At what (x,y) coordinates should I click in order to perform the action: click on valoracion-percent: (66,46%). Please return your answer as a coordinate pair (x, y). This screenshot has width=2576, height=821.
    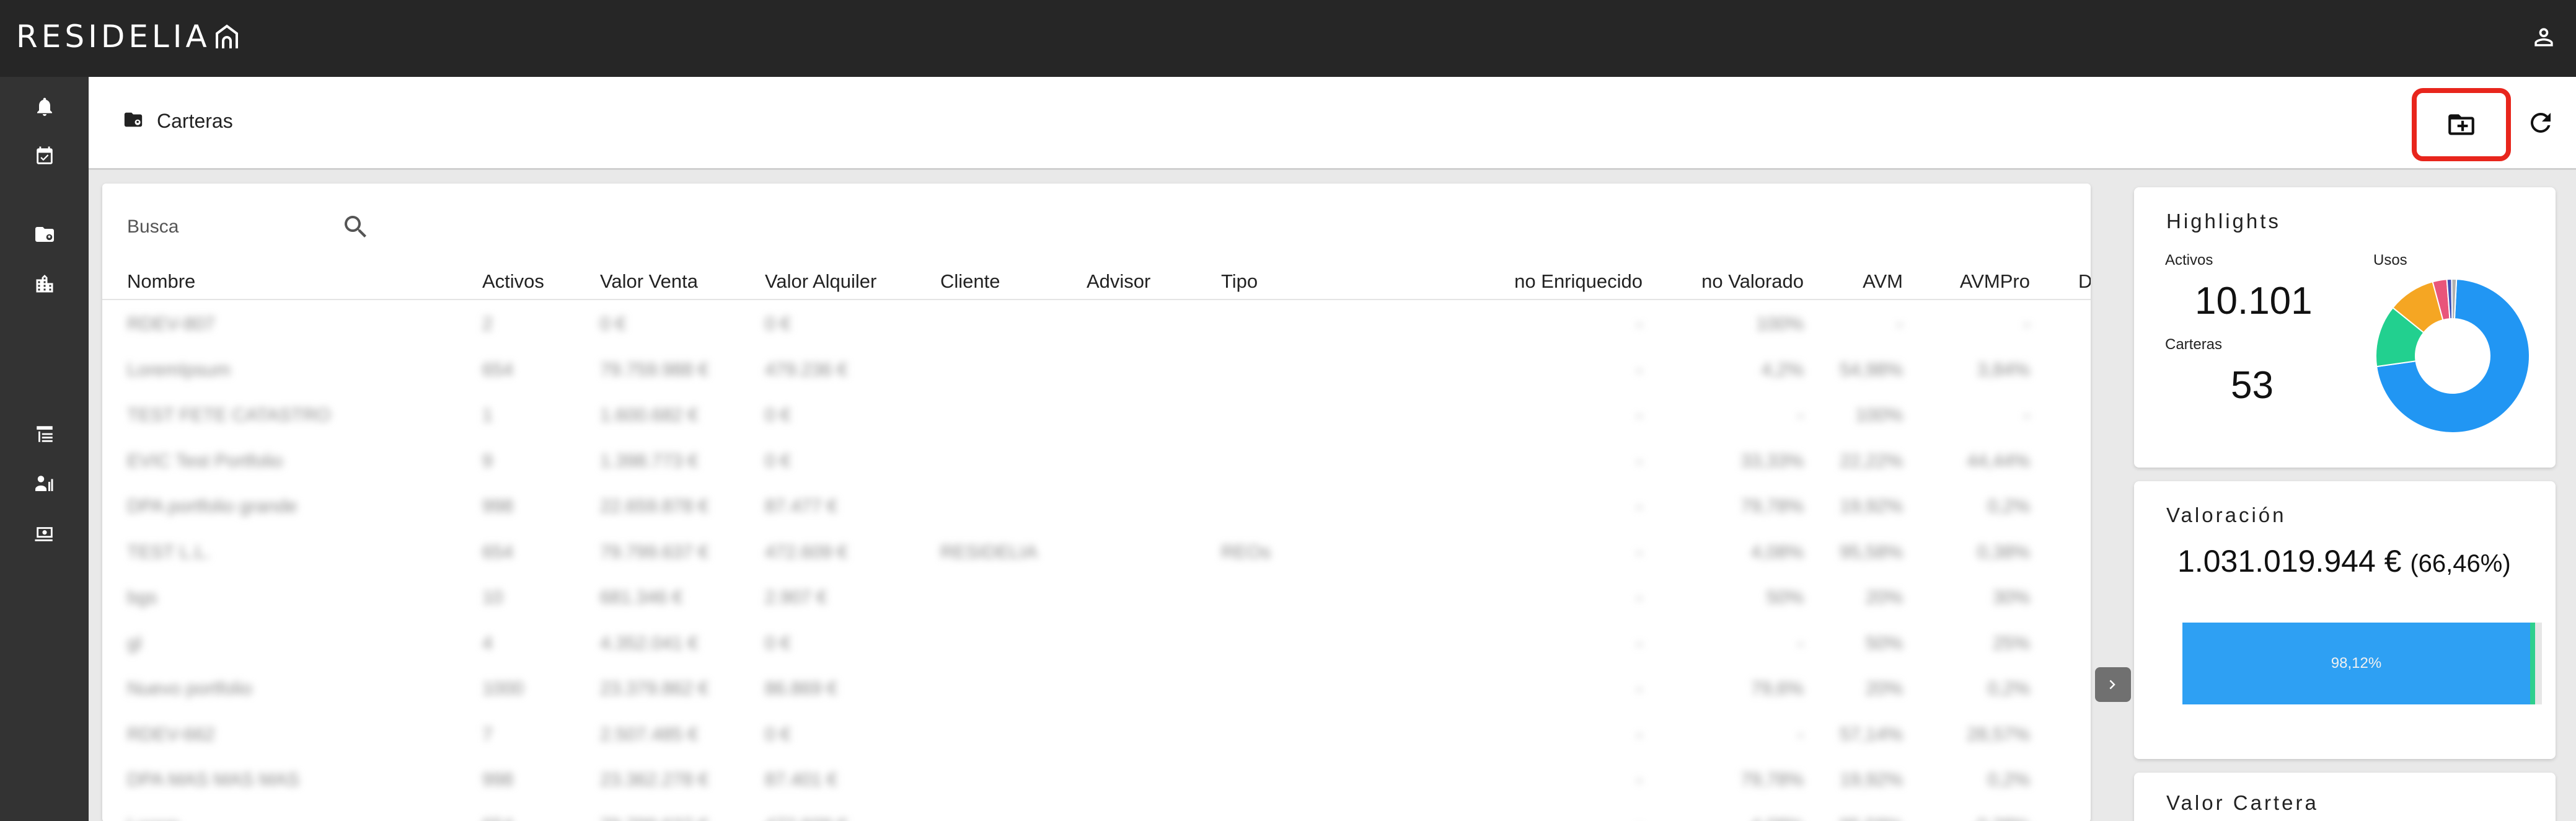
    Looking at the image, I should click on (2460, 563).